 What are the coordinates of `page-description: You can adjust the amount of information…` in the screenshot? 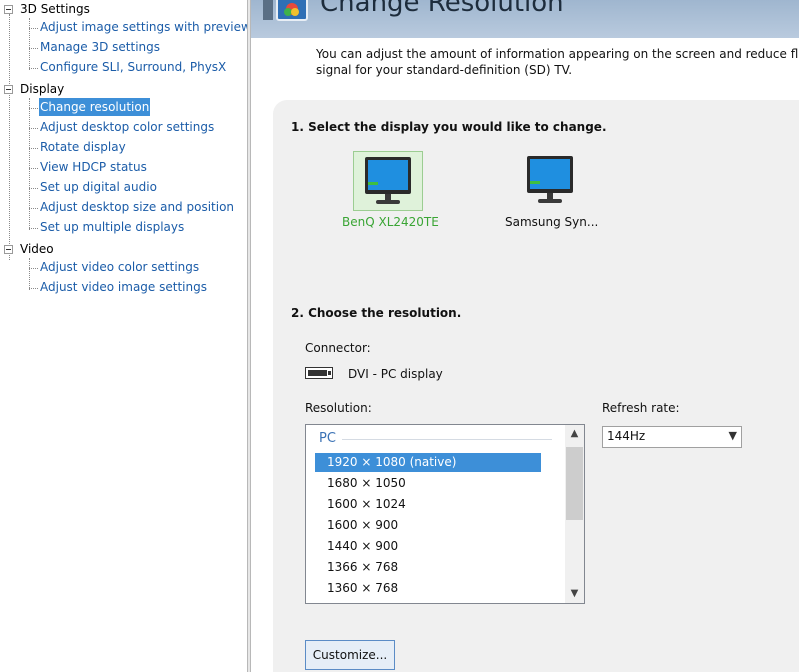 It's located at (557, 62).